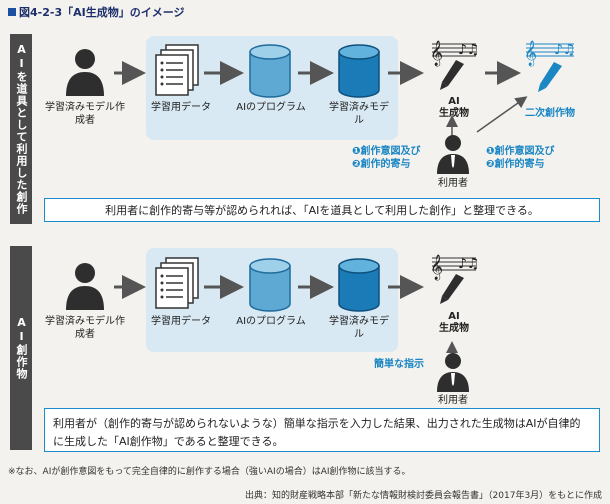 Image resolution: width=610 pixels, height=504 pixels. Describe the element at coordinates (181, 321) in the screenshot. I see `section2-data-label: 学習用データ` at that location.